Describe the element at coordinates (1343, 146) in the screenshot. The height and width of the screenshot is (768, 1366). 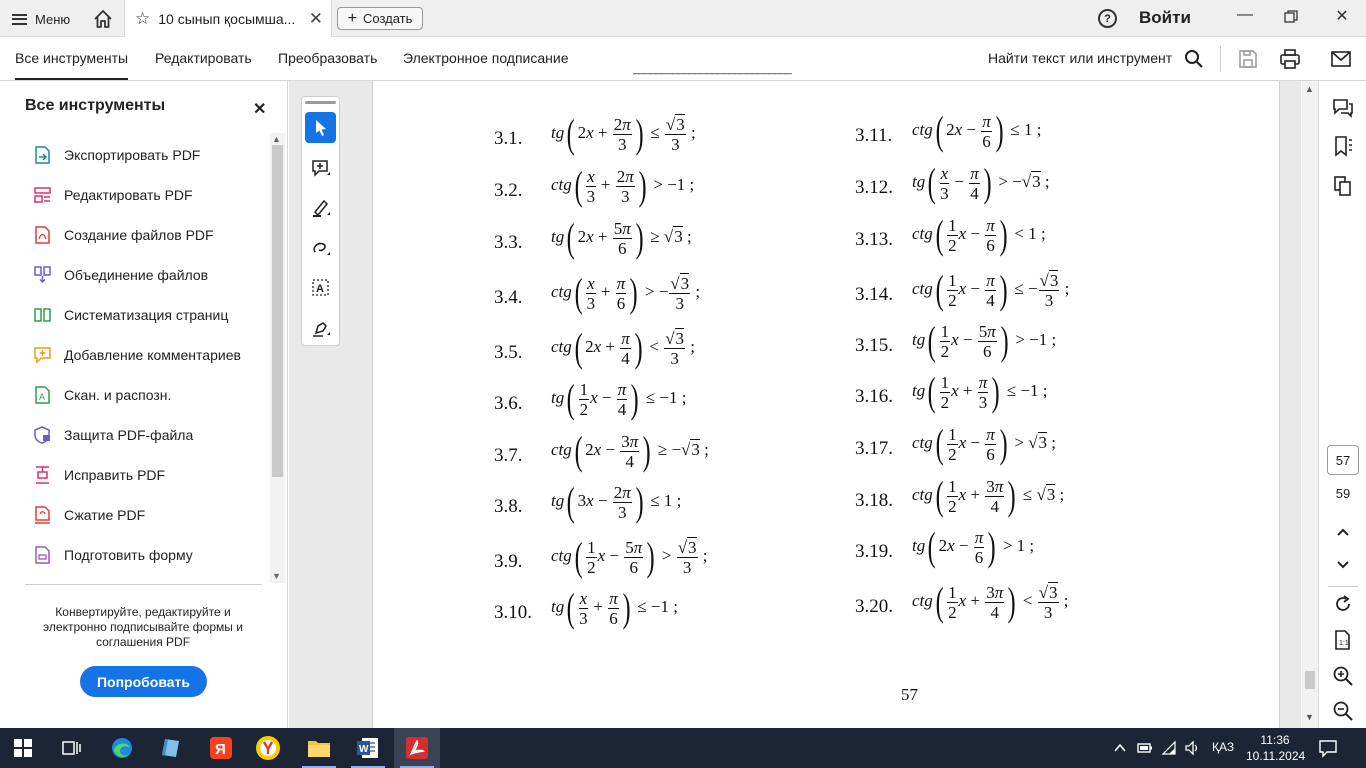
I see `bookmarks-icon` at that location.